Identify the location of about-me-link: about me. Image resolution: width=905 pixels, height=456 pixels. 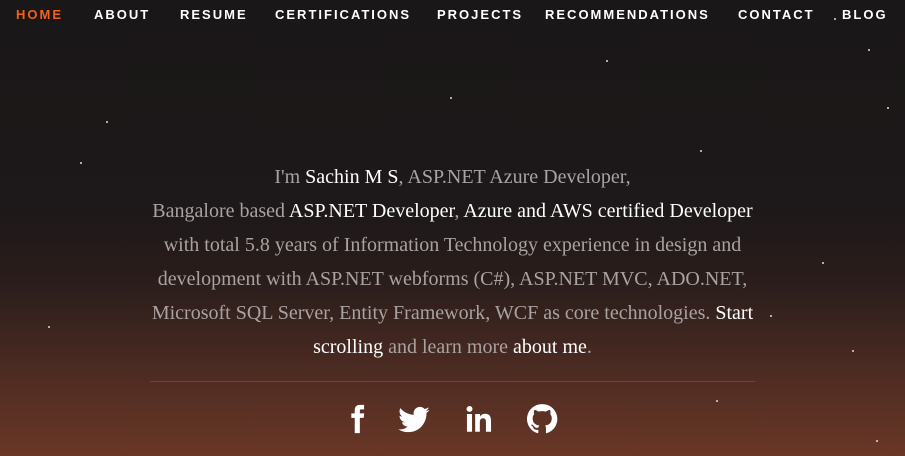
(550, 347).